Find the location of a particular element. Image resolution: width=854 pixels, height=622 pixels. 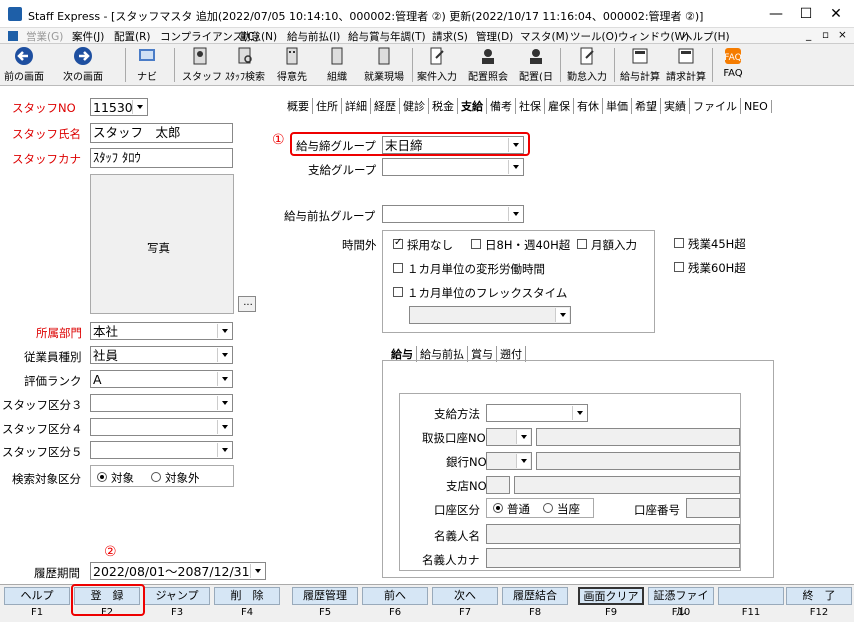

holder-name-input is located at coordinates (613, 534).